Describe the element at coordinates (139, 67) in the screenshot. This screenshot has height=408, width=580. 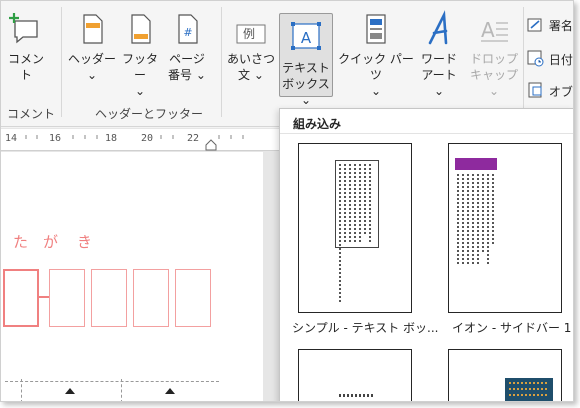
I see `footer-label: フッター` at that location.